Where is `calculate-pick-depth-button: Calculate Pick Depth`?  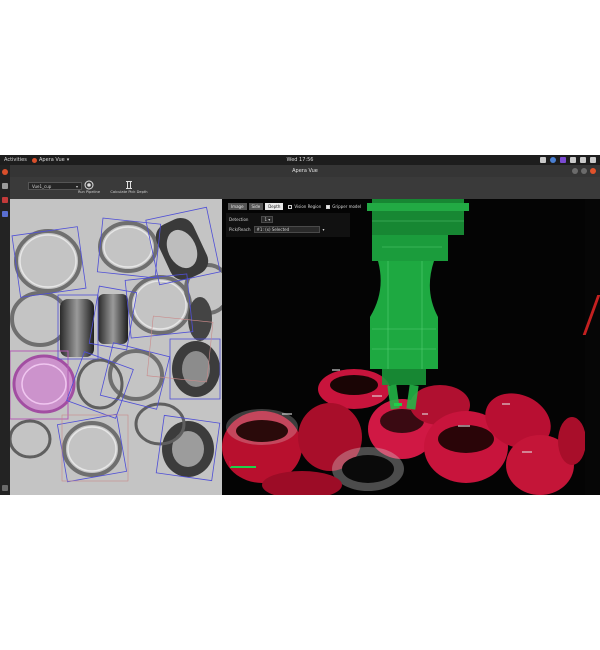 calculate-pick-depth-button: Calculate Pick Depth is located at coordinates (129, 189).